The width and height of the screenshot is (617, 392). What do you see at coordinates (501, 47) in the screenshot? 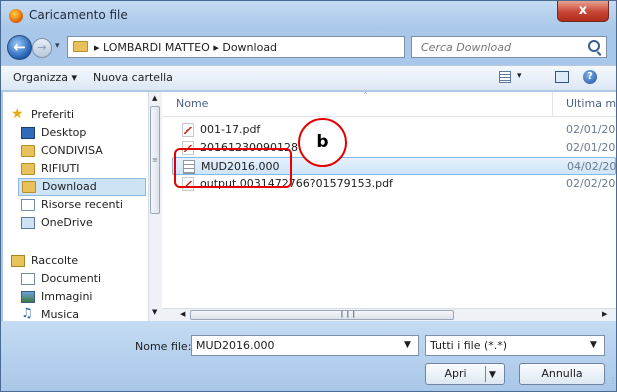
I see `search-input` at bounding box center [501, 47].